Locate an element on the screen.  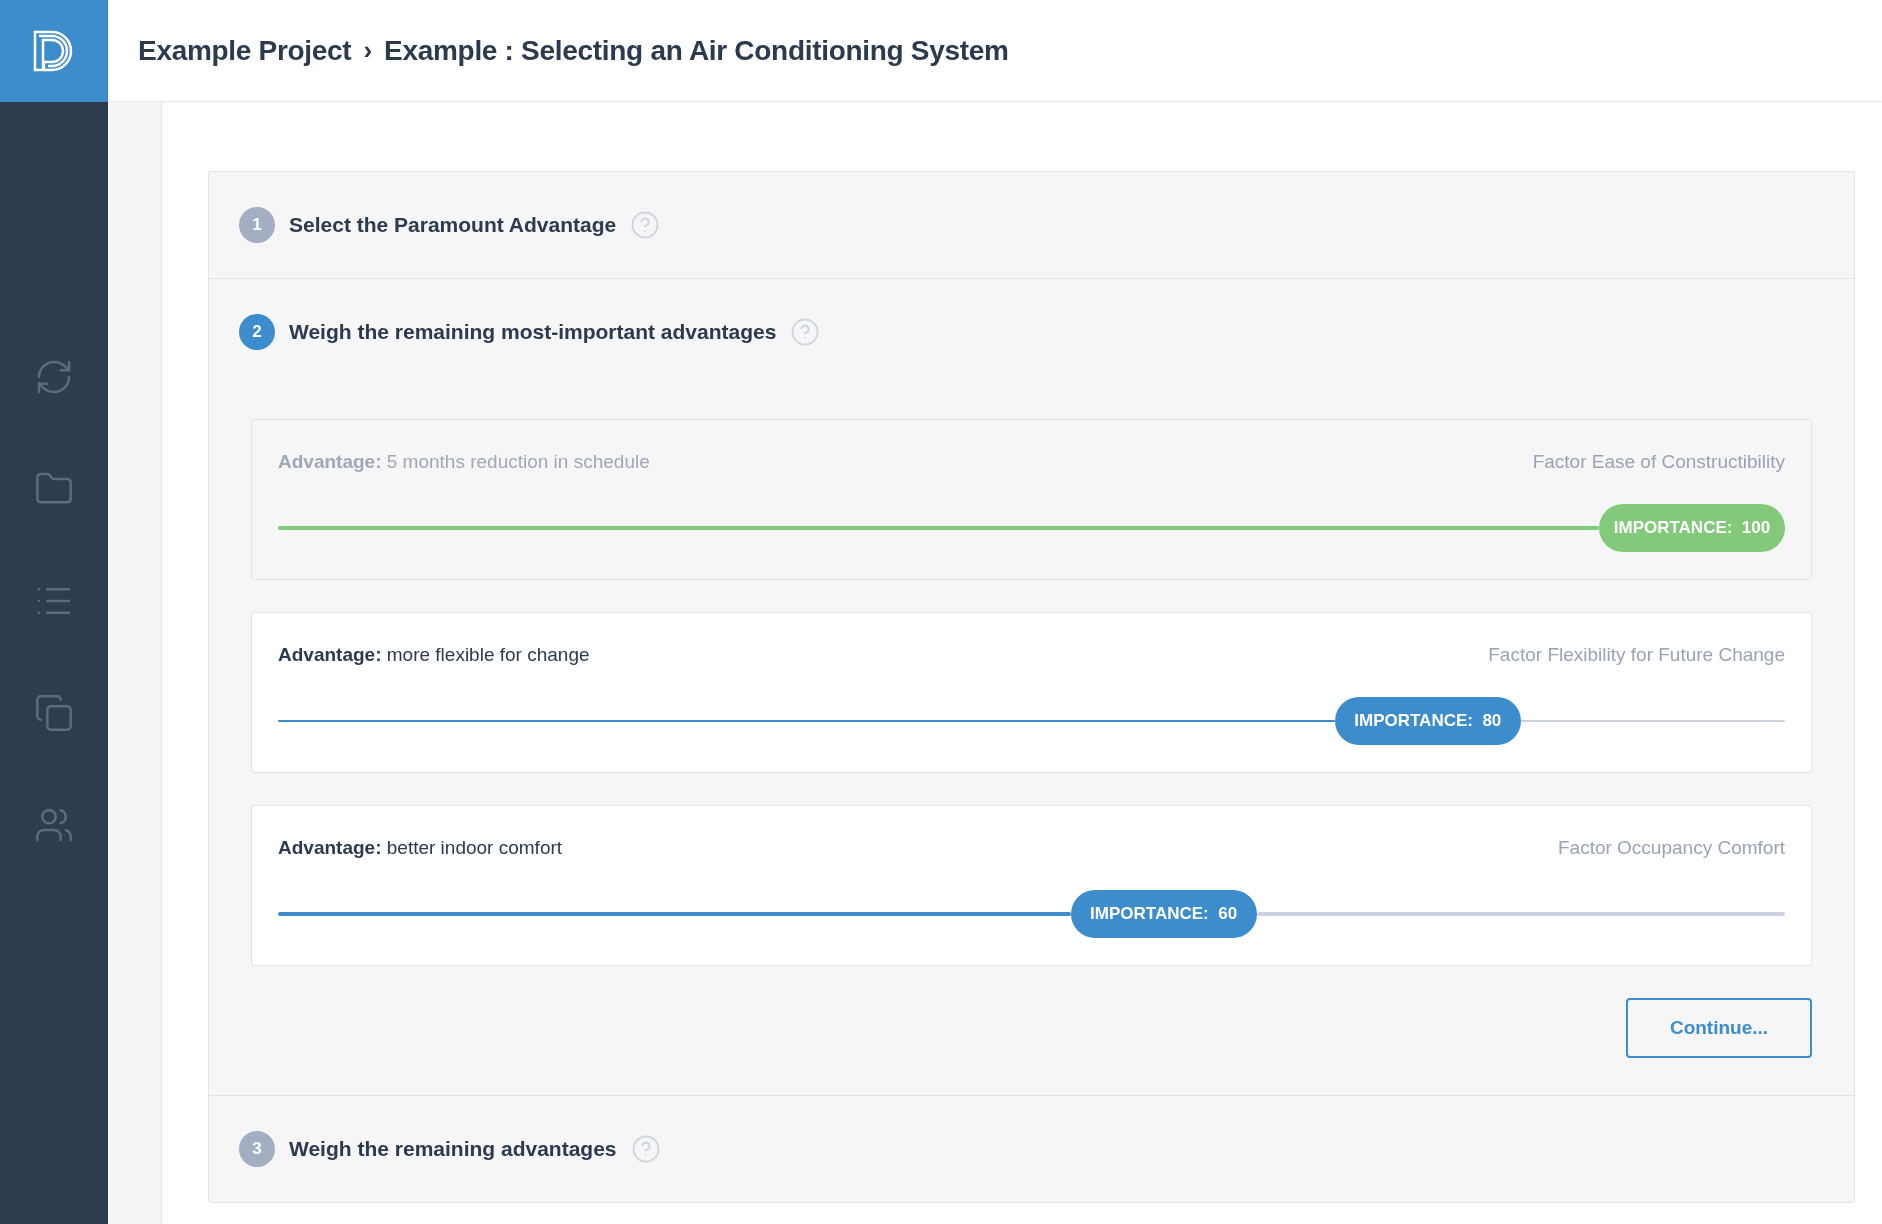
factor-label: Factor Occupancy Comfort is located at coordinates (1671, 848).